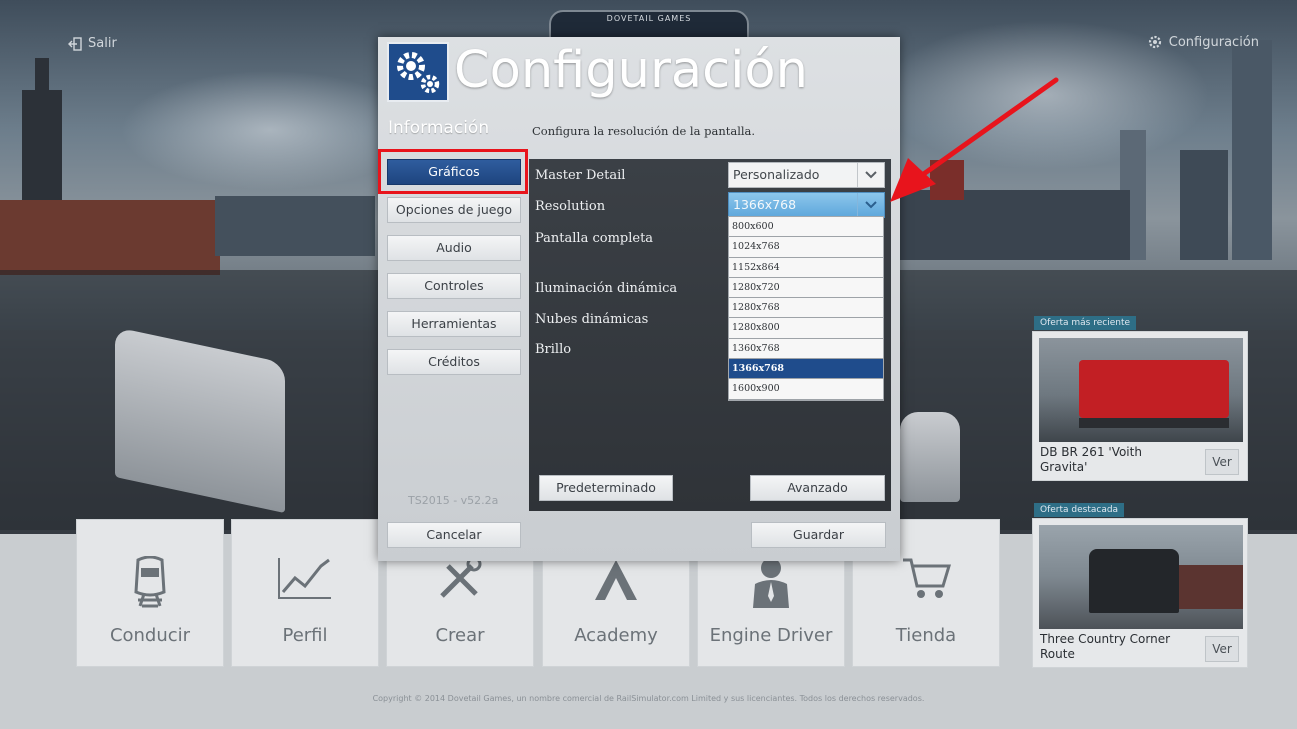  Describe the element at coordinates (454, 286) in the screenshot. I see `tab-controles: Controles` at that location.